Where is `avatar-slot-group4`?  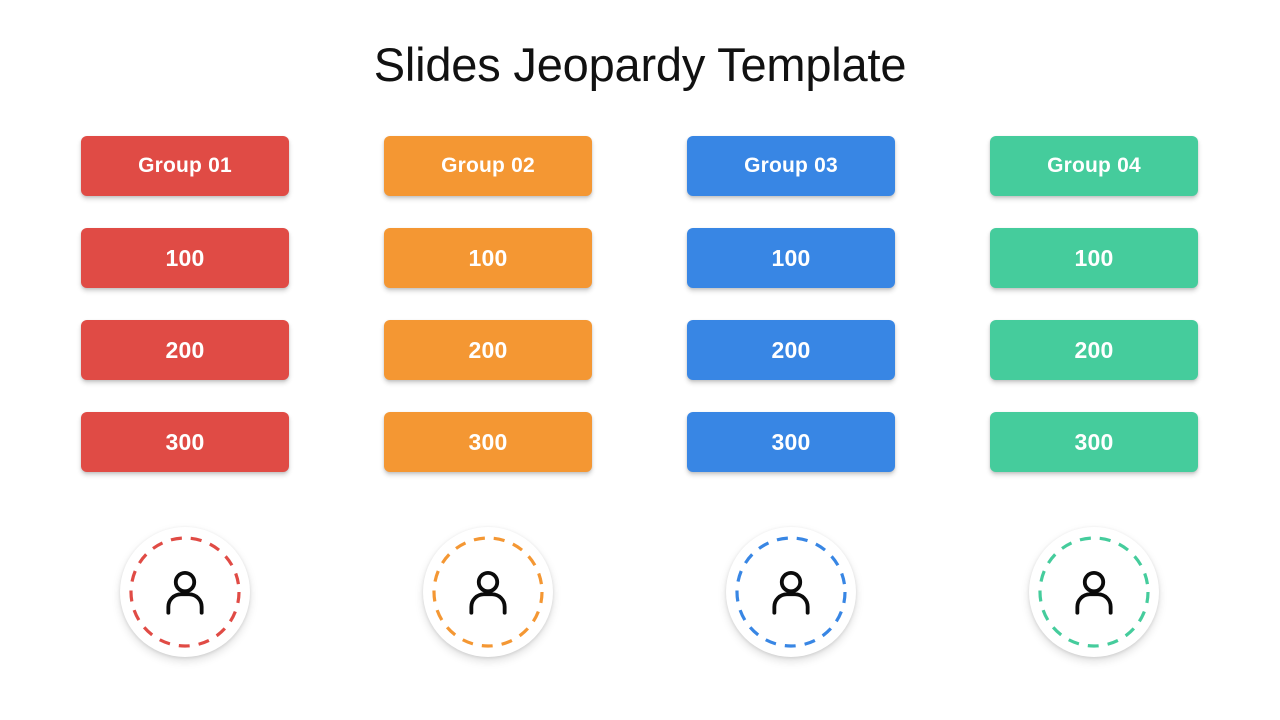
avatar-slot-group4 is located at coordinates (1094, 592).